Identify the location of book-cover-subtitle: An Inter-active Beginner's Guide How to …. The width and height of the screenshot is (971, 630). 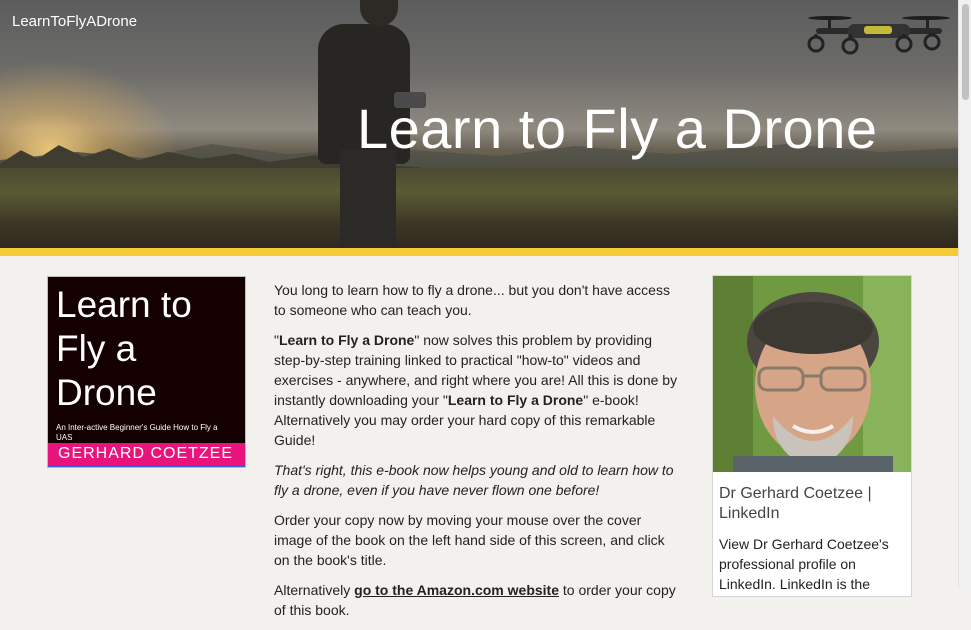
(137, 432).